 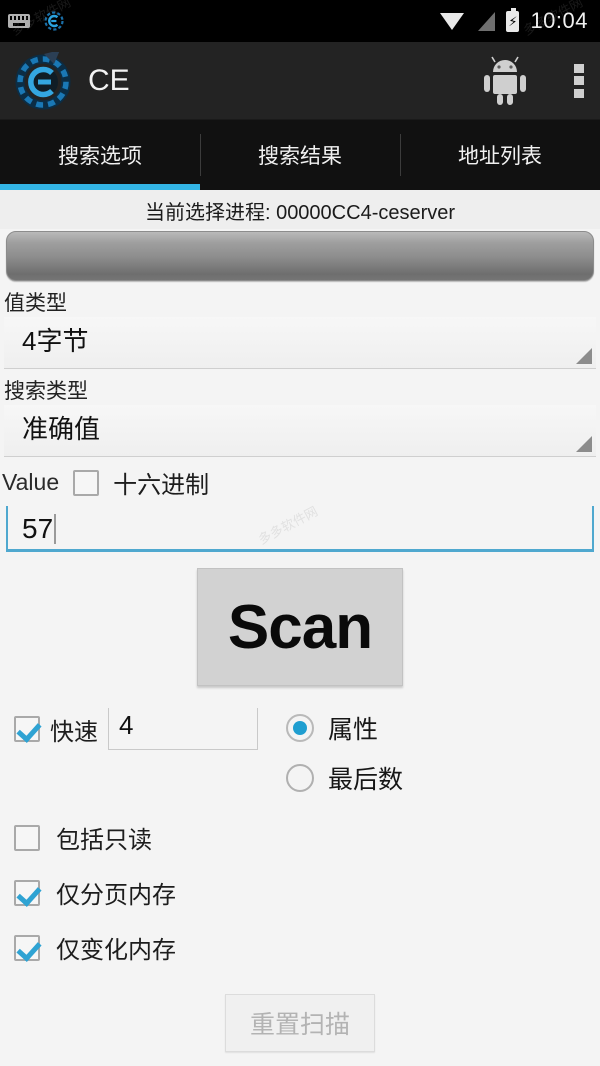 I want to click on wifi-icon, so click(x=452, y=21).